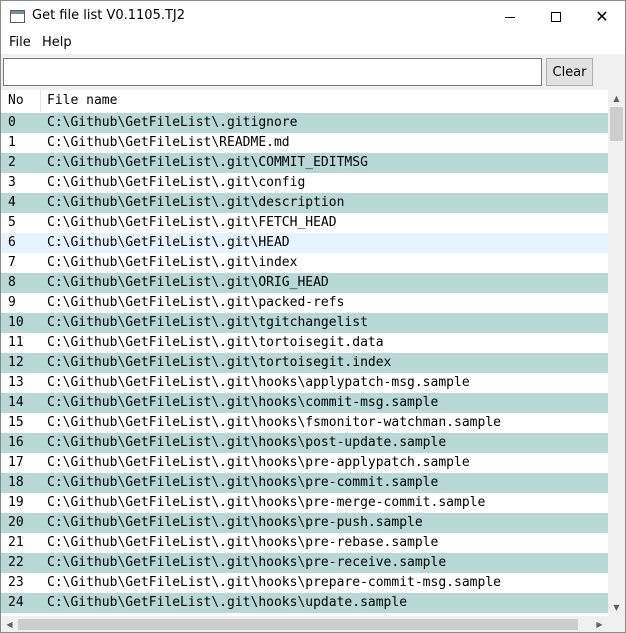 The height and width of the screenshot is (633, 626). I want to click on table-row: 8 C:\Github\GetFileList\.git\ORIG_HEAD, so click(304, 283).